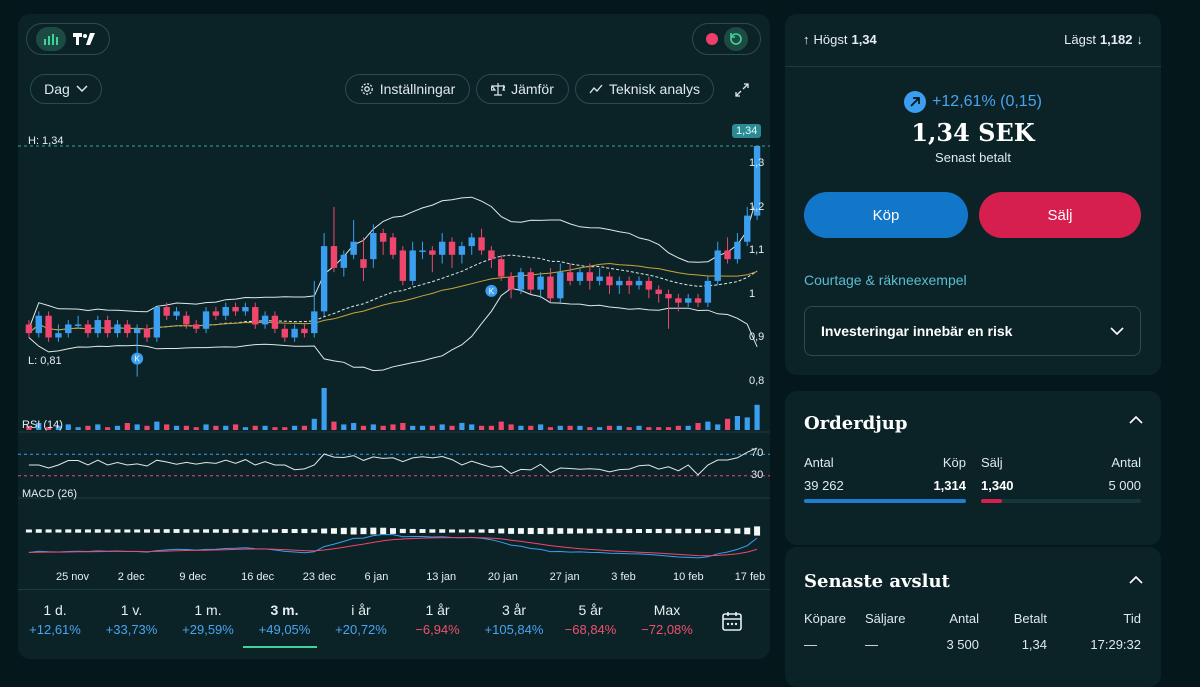  What do you see at coordinates (55, 618) in the screenshot?
I see `period-tab: 1 d. +12,61%` at bounding box center [55, 618].